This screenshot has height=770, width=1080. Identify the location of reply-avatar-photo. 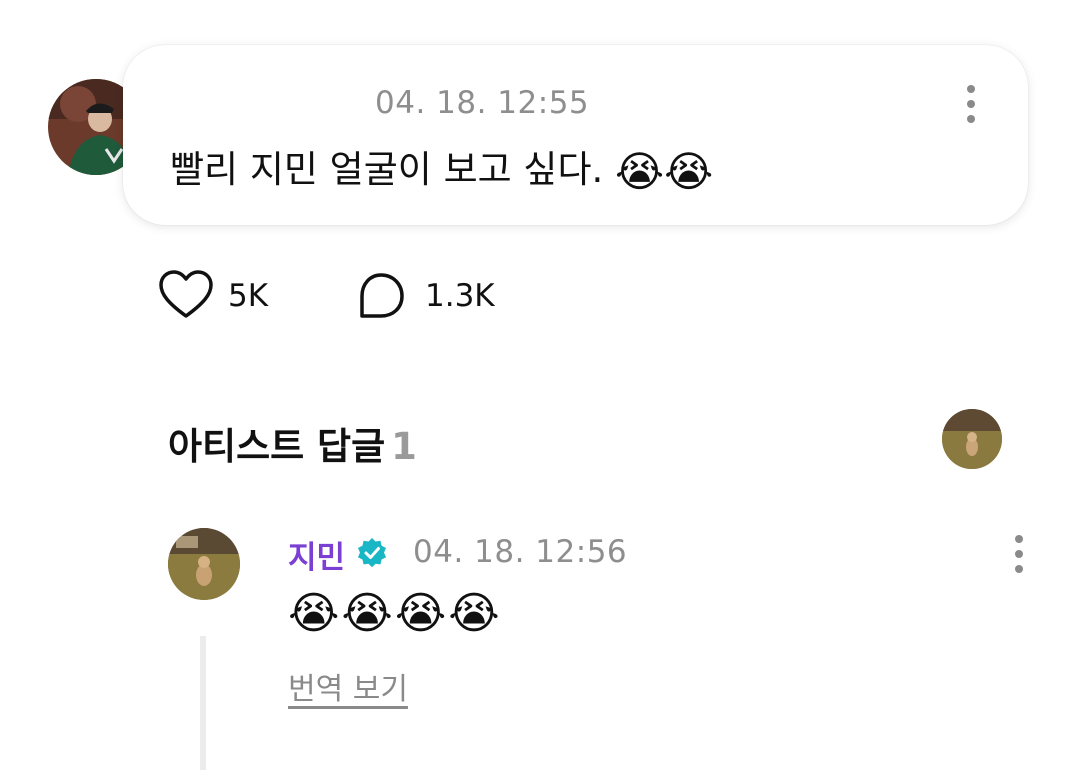
(204, 564).